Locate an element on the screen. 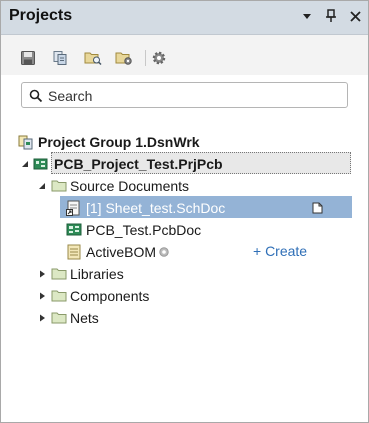  tree-item-label: Components is located at coordinates (110, 296).